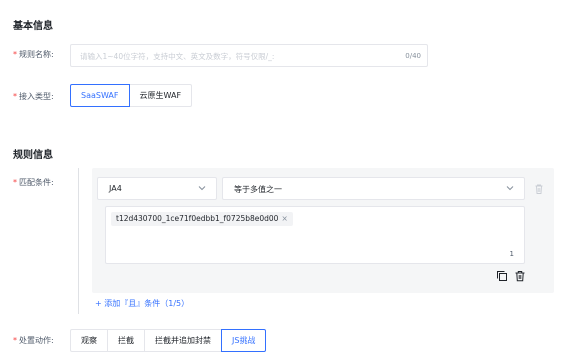 This screenshot has width=576, height=356. What do you see at coordinates (100, 95) in the screenshot?
I see `access-type-option-saaswaf: SaaSWAF` at bounding box center [100, 95].